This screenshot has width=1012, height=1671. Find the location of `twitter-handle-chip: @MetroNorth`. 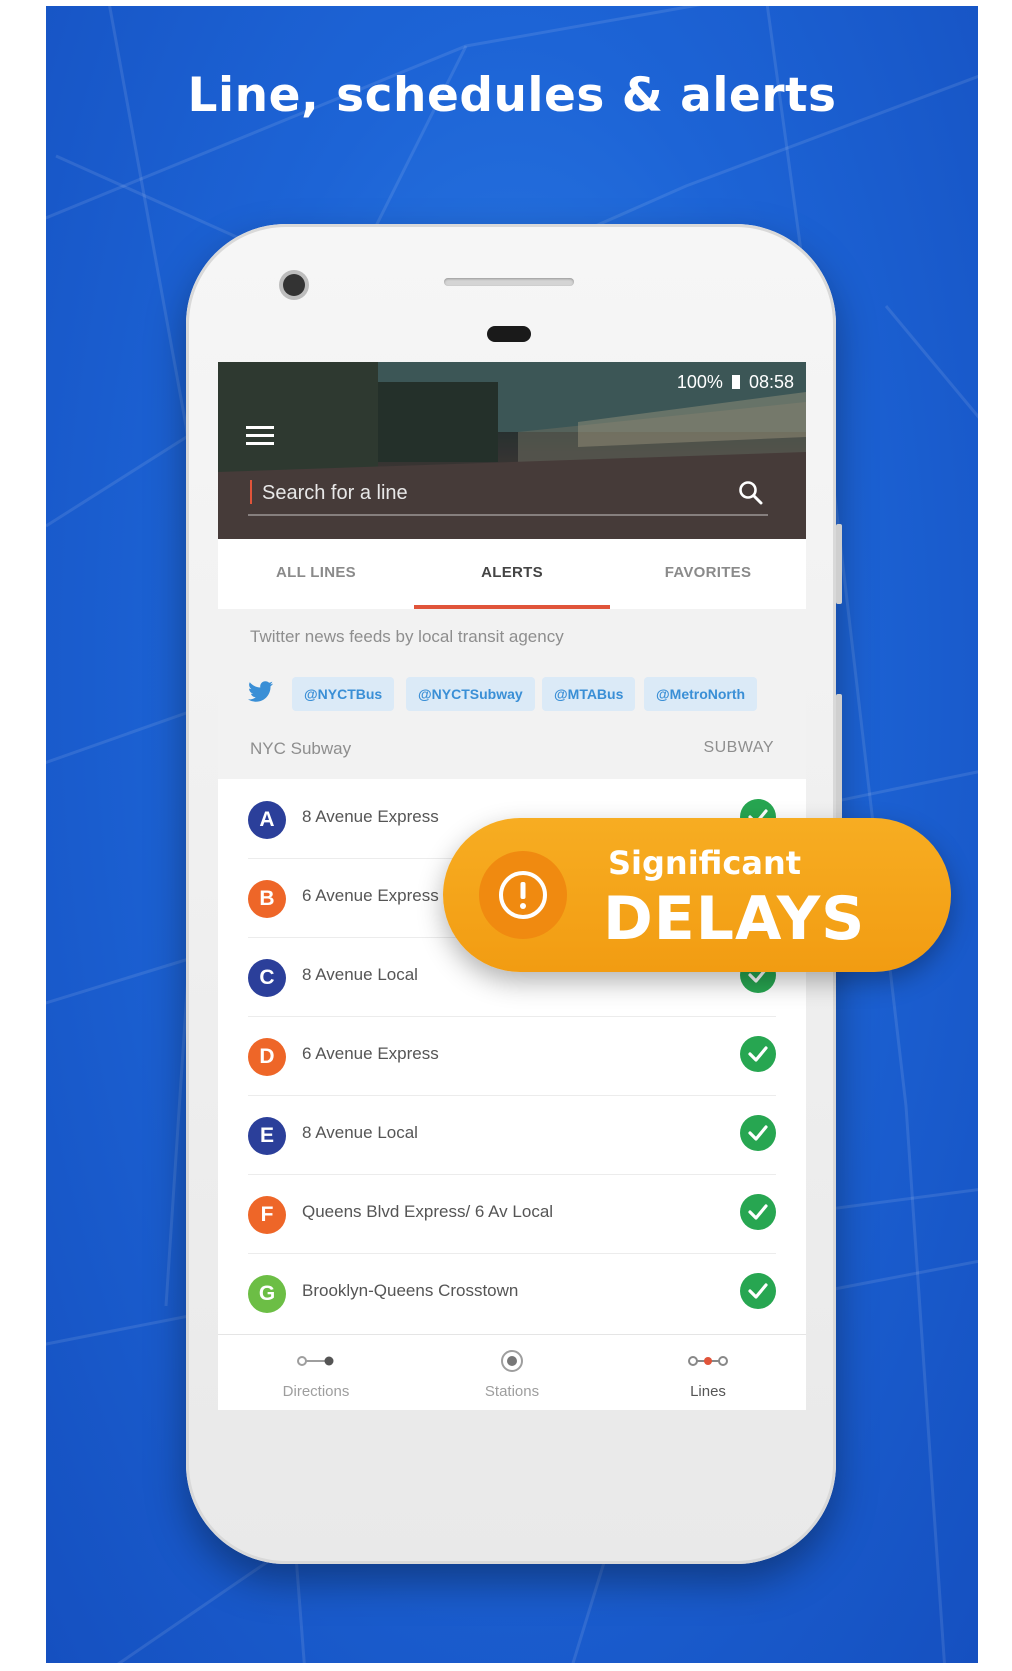

twitter-handle-chip: @MetroNorth is located at coordinates (701, 694).